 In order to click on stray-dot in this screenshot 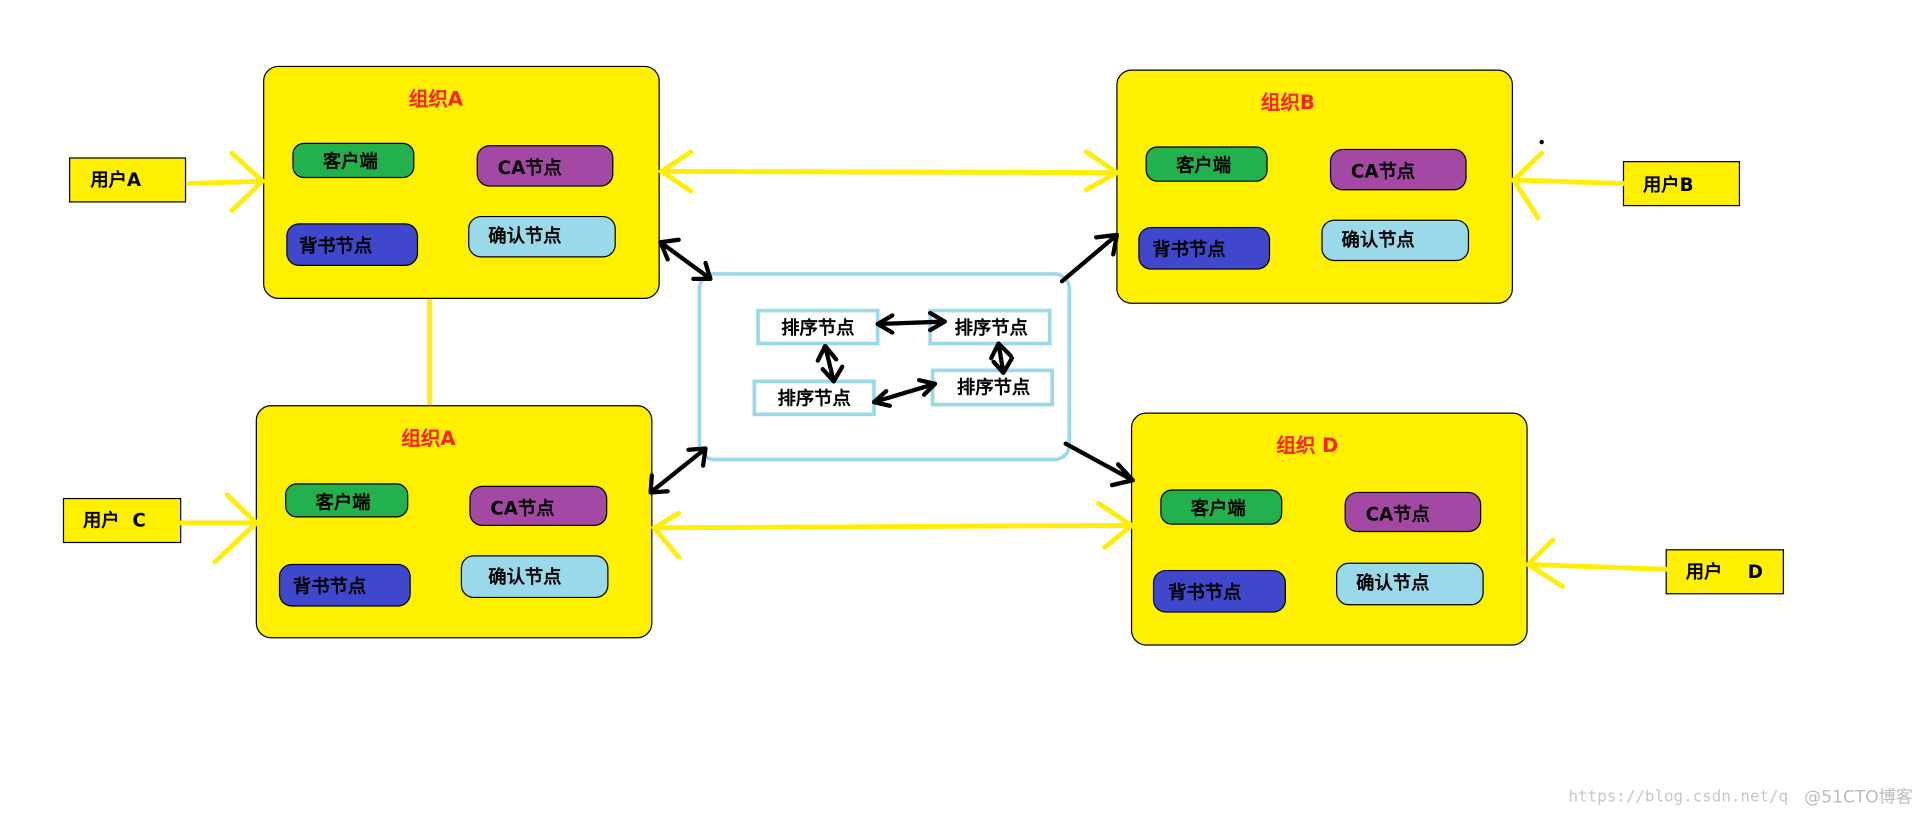, I will do `click(1541, 142)`.